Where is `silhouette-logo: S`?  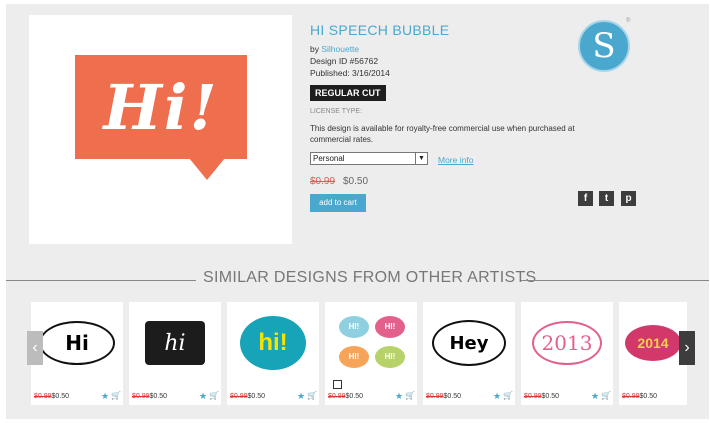 silhouette-logo: S is located at coordinates (604, 46).